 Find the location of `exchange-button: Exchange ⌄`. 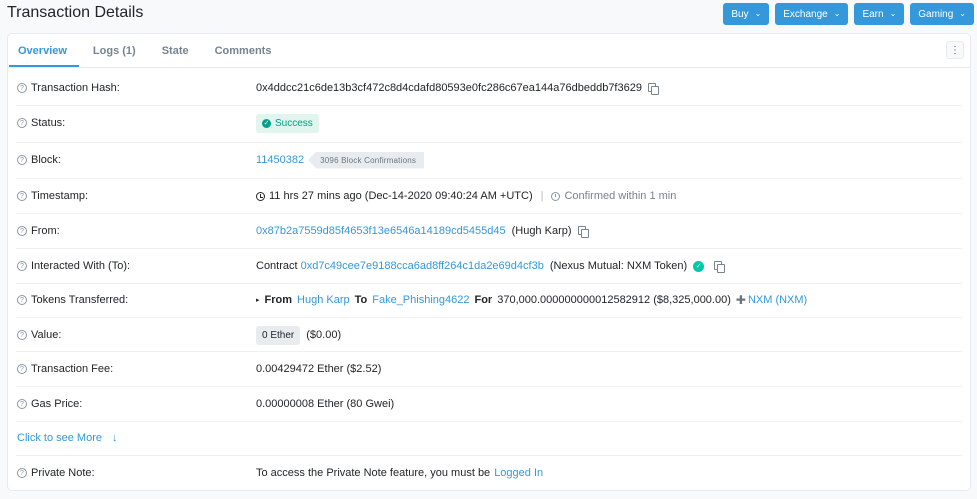

exchange-button: Exchange ⌄ is located at coordinates (812, 14).